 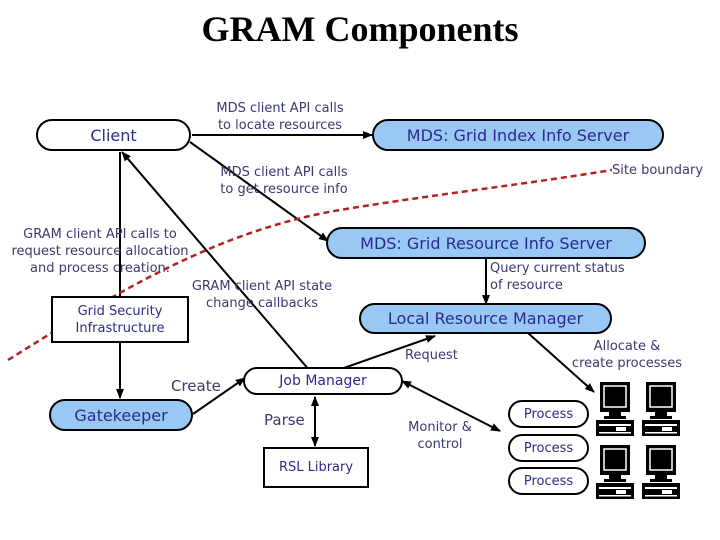 I want to click on resource-server-node: MDS: Grid Resource Info Server, so click(x=486, y=243).